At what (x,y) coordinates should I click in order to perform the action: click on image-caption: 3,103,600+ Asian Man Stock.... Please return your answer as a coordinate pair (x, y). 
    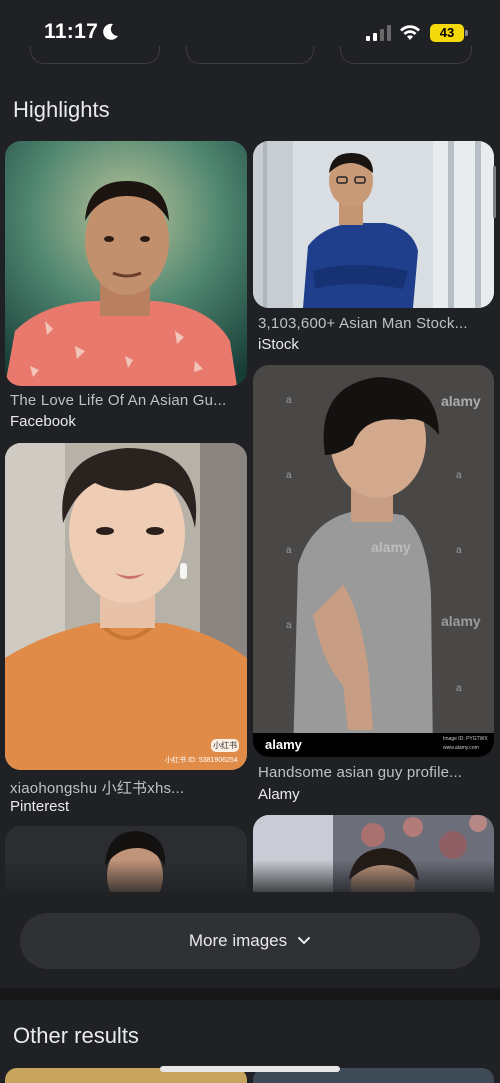
    Looking at the image, I should click on (363, 323).